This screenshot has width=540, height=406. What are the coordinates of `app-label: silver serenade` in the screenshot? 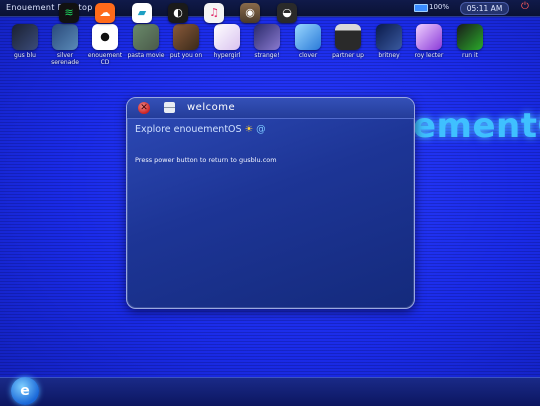 It's located at (65, 59).